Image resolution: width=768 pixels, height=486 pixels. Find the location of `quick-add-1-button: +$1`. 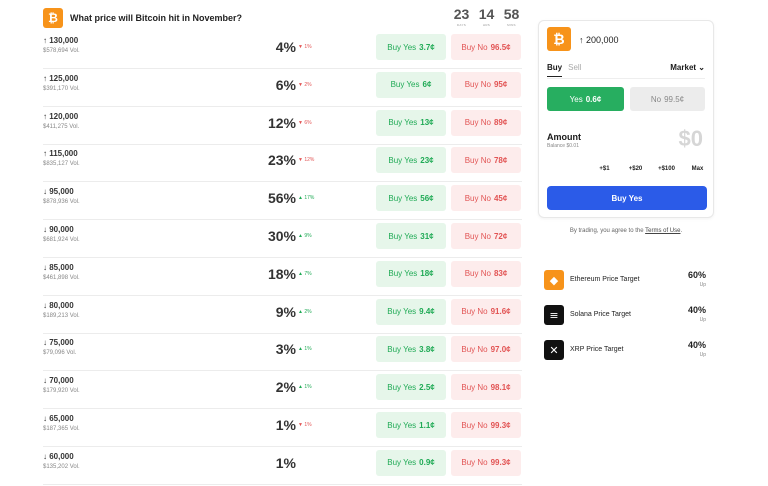

quick-add-1-button: +$1 is located at coordinates (604, 169).